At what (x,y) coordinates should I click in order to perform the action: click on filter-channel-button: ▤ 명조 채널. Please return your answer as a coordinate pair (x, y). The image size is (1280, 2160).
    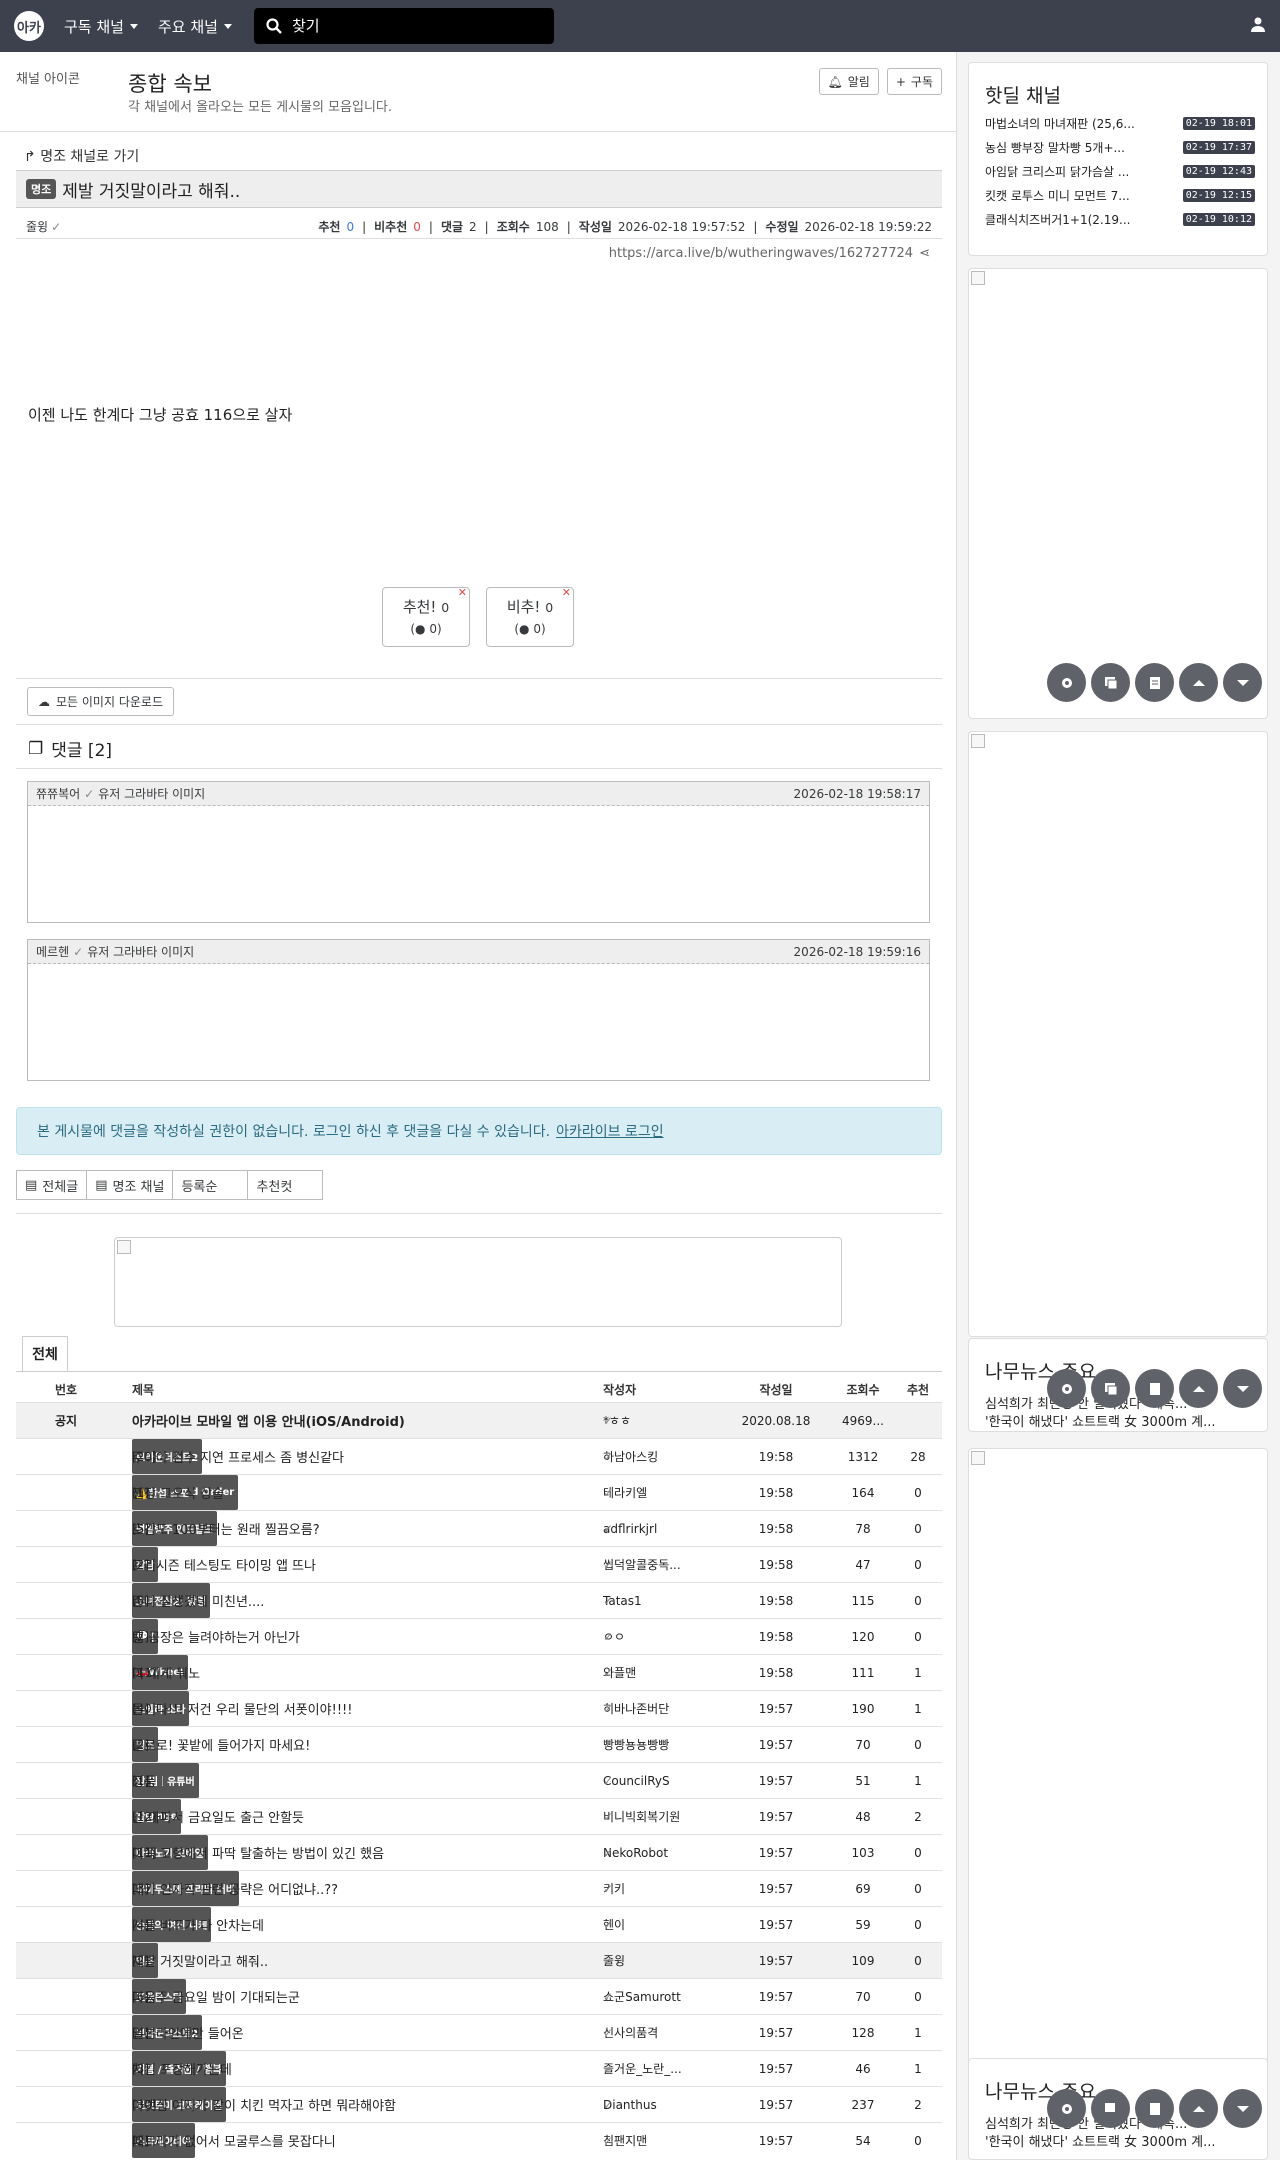
    Looking at the image, I should click on (130, 1185).